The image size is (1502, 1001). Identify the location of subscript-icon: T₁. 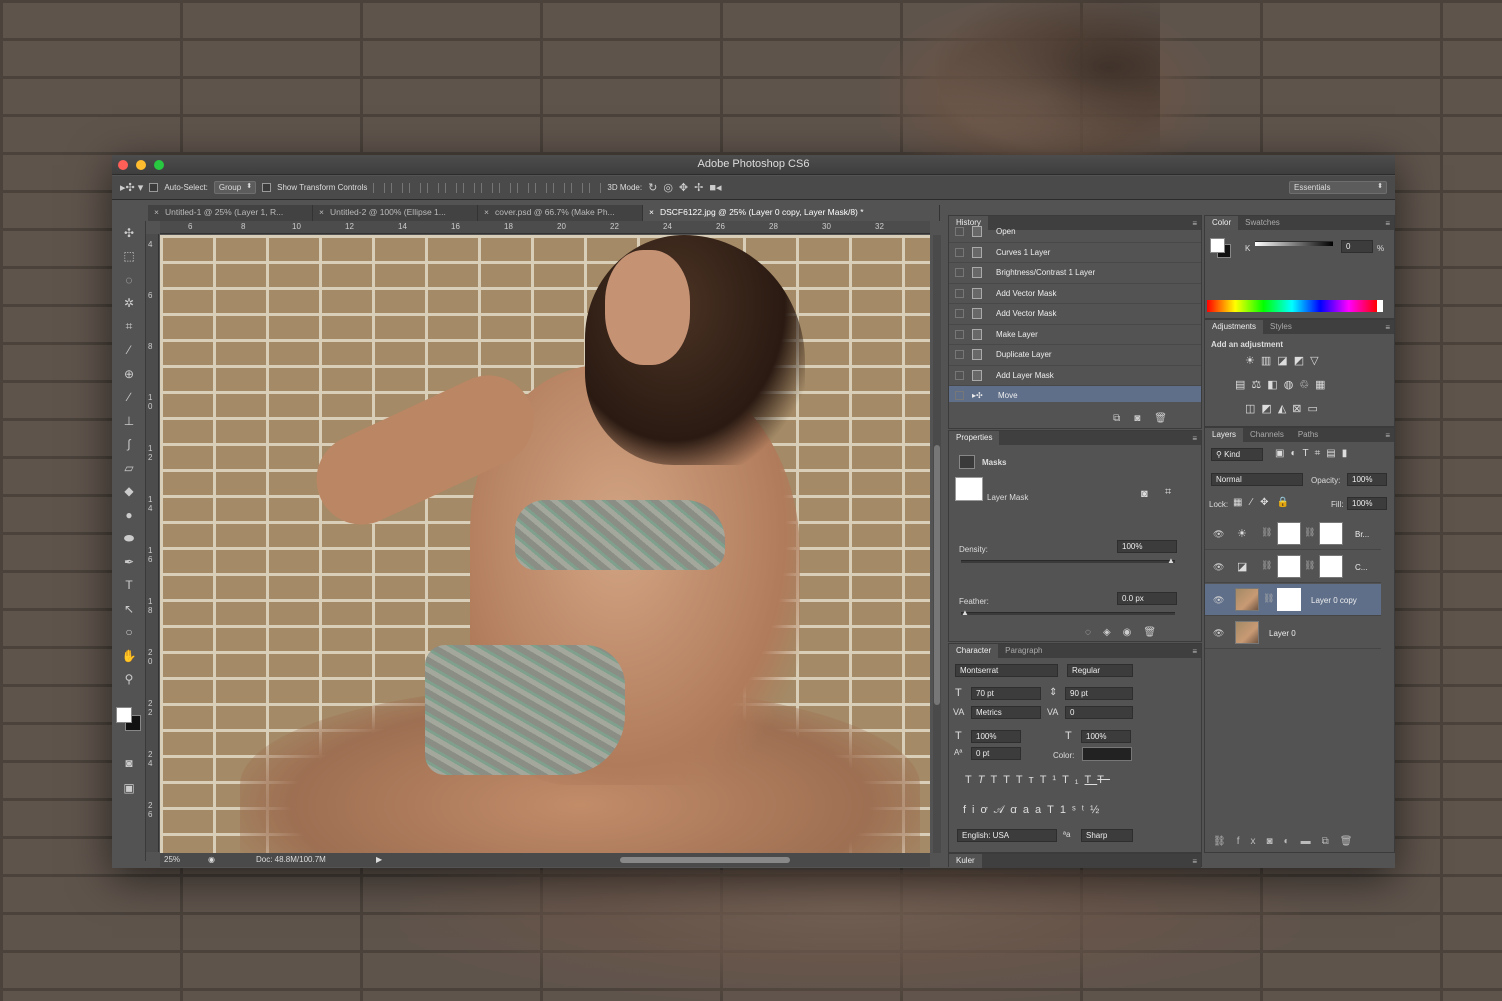
(1073, 780).